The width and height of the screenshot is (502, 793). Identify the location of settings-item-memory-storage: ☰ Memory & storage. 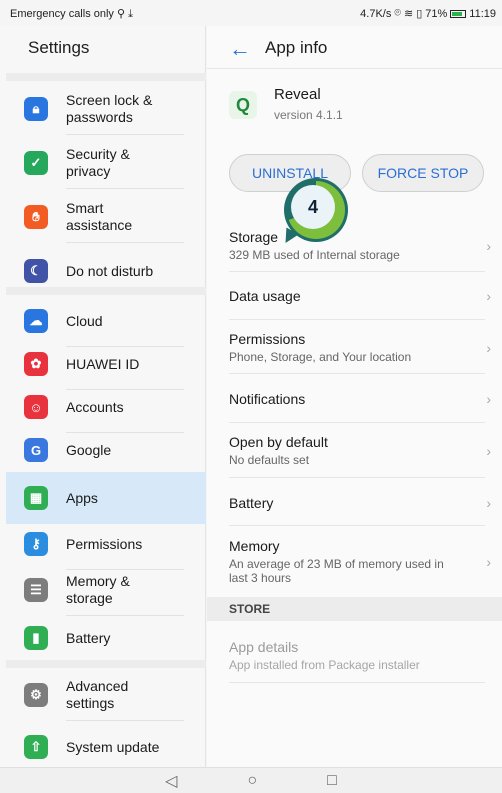
(106, 590).